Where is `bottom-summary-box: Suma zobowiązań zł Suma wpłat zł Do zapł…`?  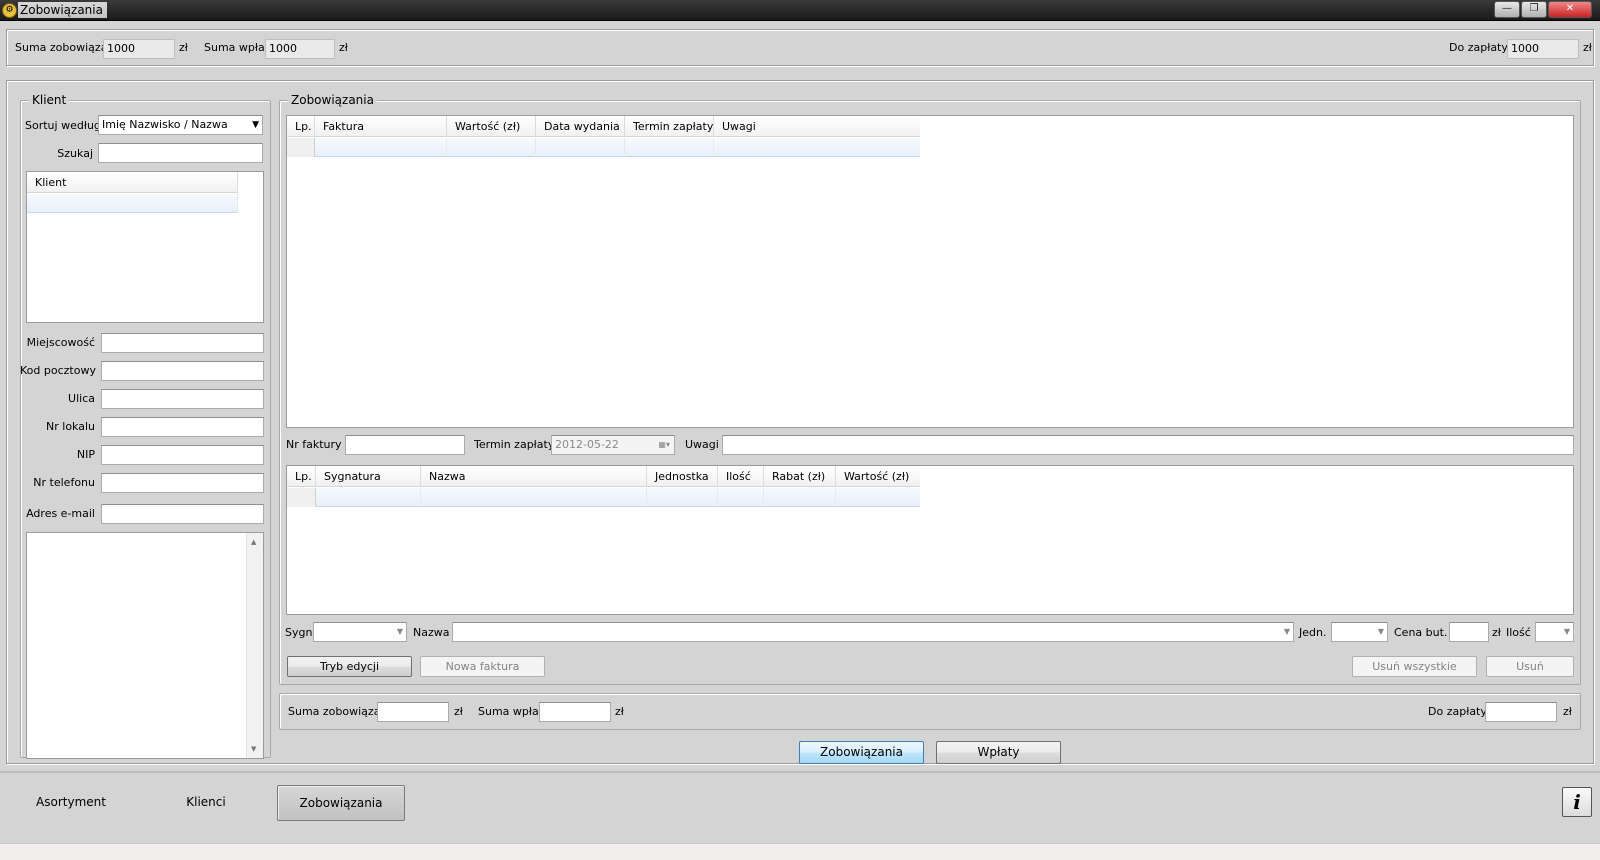
bottom-summary-box: Suma zobowiązań zł Suma wpłat zł Do zapł… is located at coordinates (930, 711).